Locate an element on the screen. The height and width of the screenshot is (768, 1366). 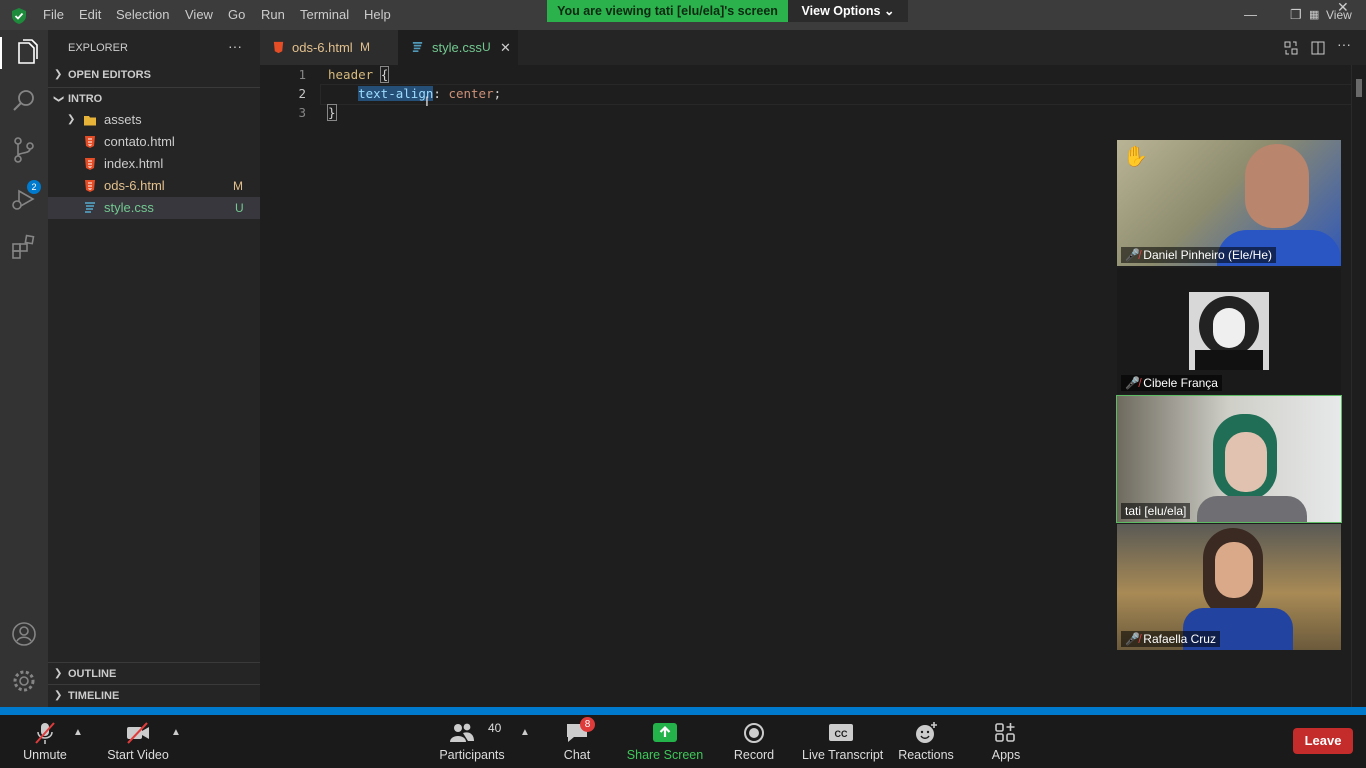
menu-go: Go is located at coordinates (236, 15).